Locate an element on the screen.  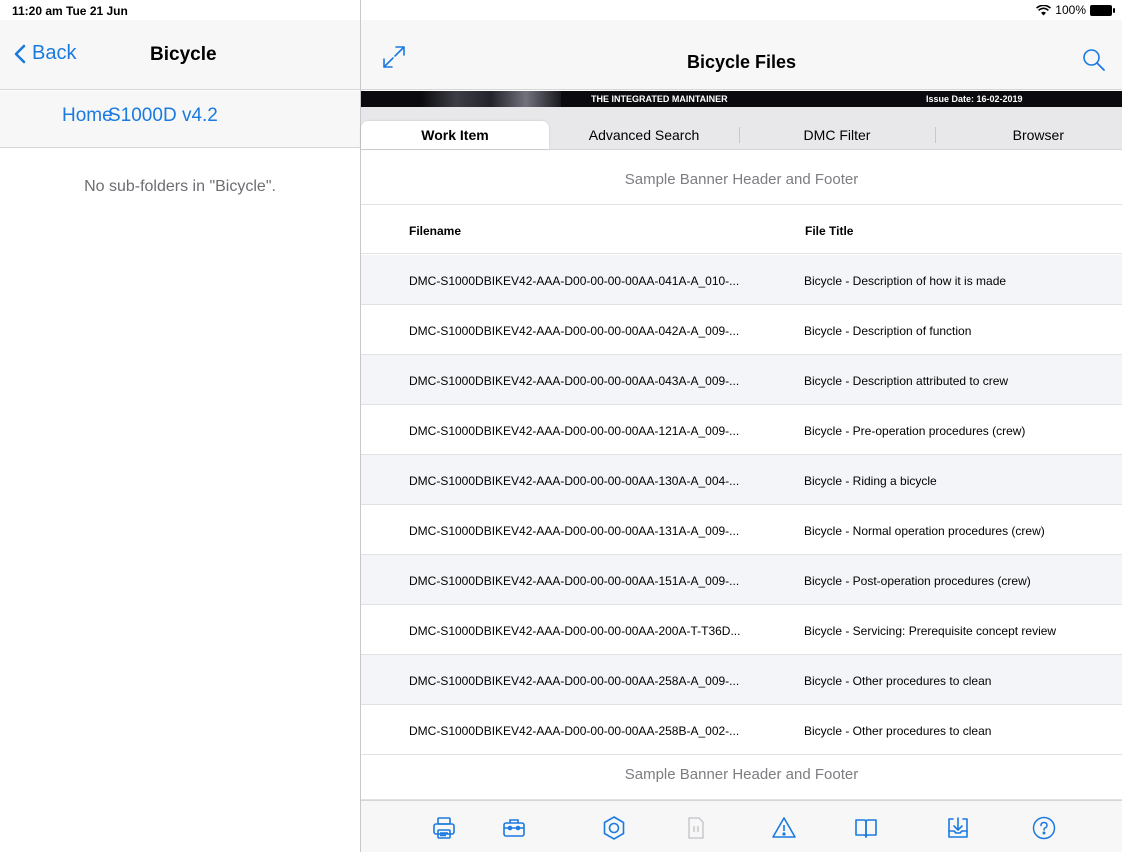
column-filename: Filename is located at coordinates (435, 231).